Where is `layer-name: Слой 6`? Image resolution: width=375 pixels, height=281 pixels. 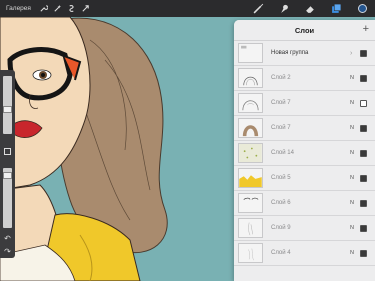 layer-name: Слой 6 is located at coordinates (281, 203).